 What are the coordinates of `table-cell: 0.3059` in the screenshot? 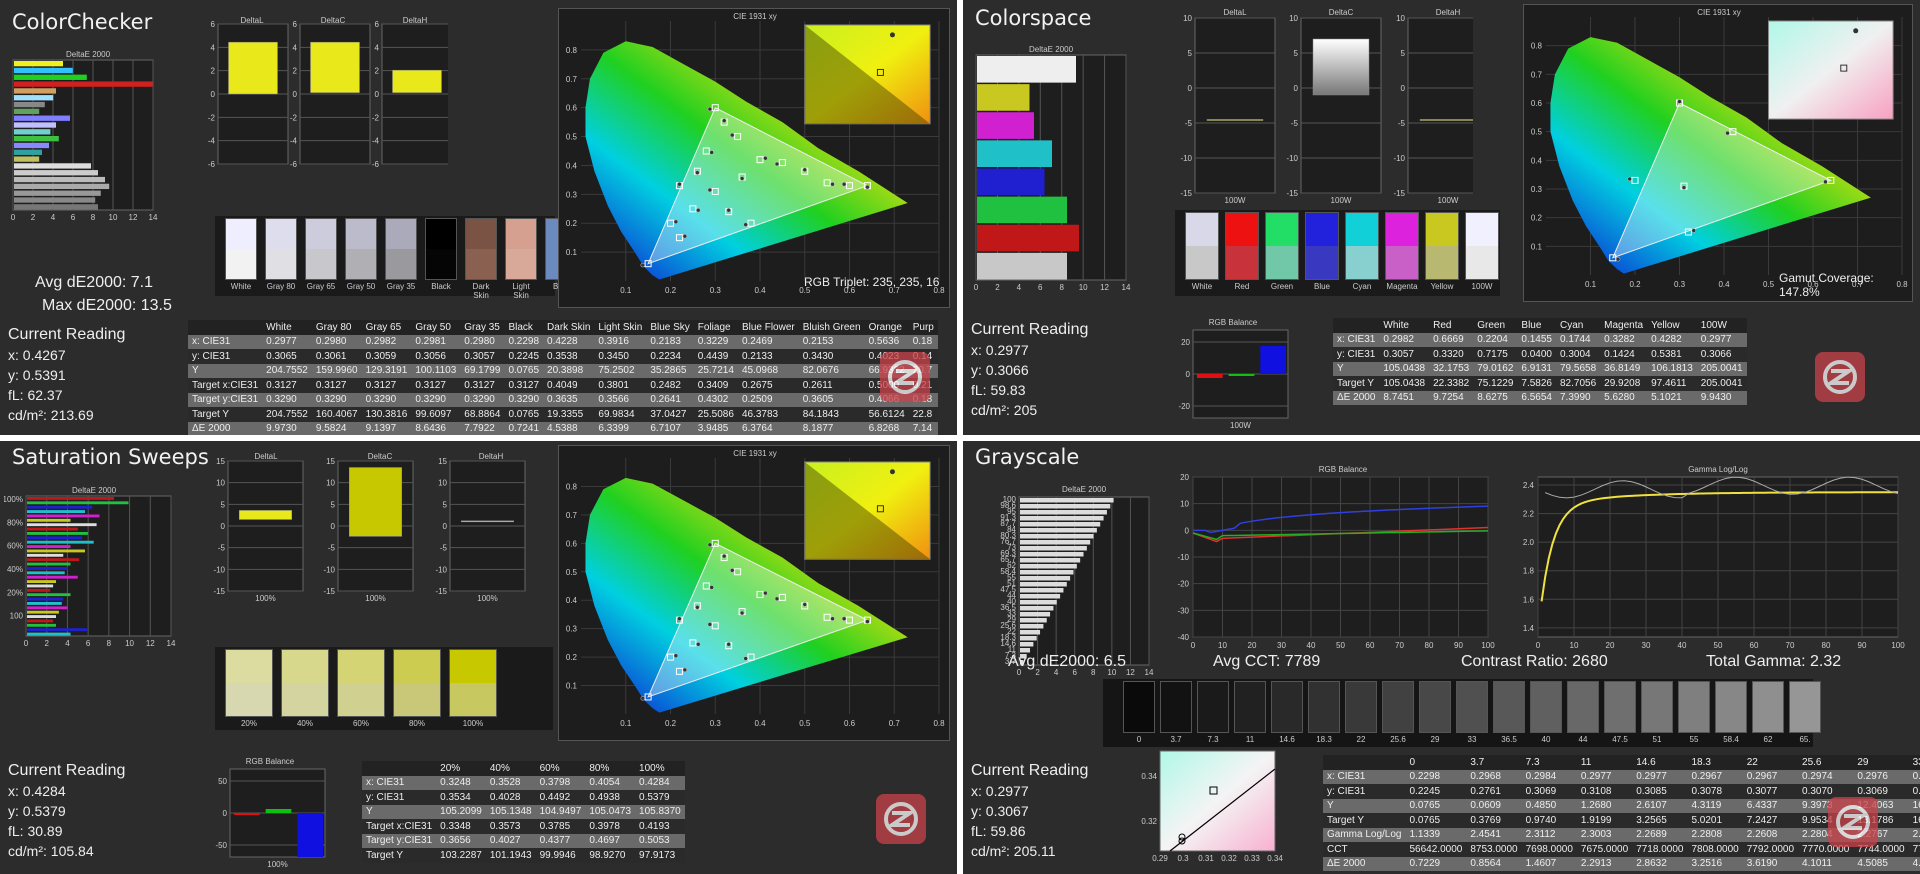 It's located at (386, 356).